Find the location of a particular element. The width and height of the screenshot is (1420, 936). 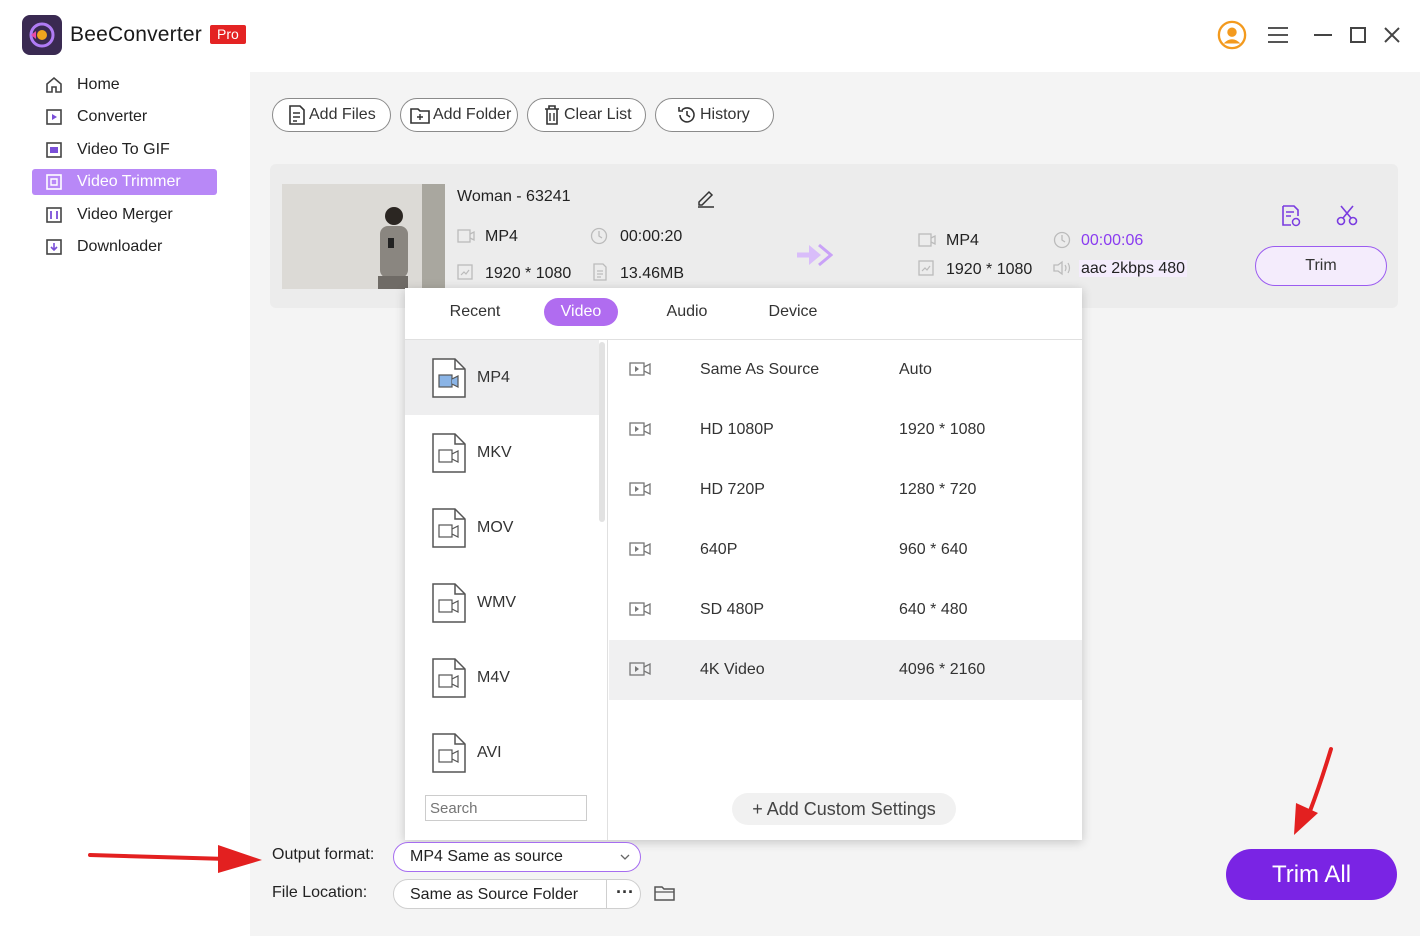

sidebar-item-label: Video Merger is located at coordinates (125, 214).